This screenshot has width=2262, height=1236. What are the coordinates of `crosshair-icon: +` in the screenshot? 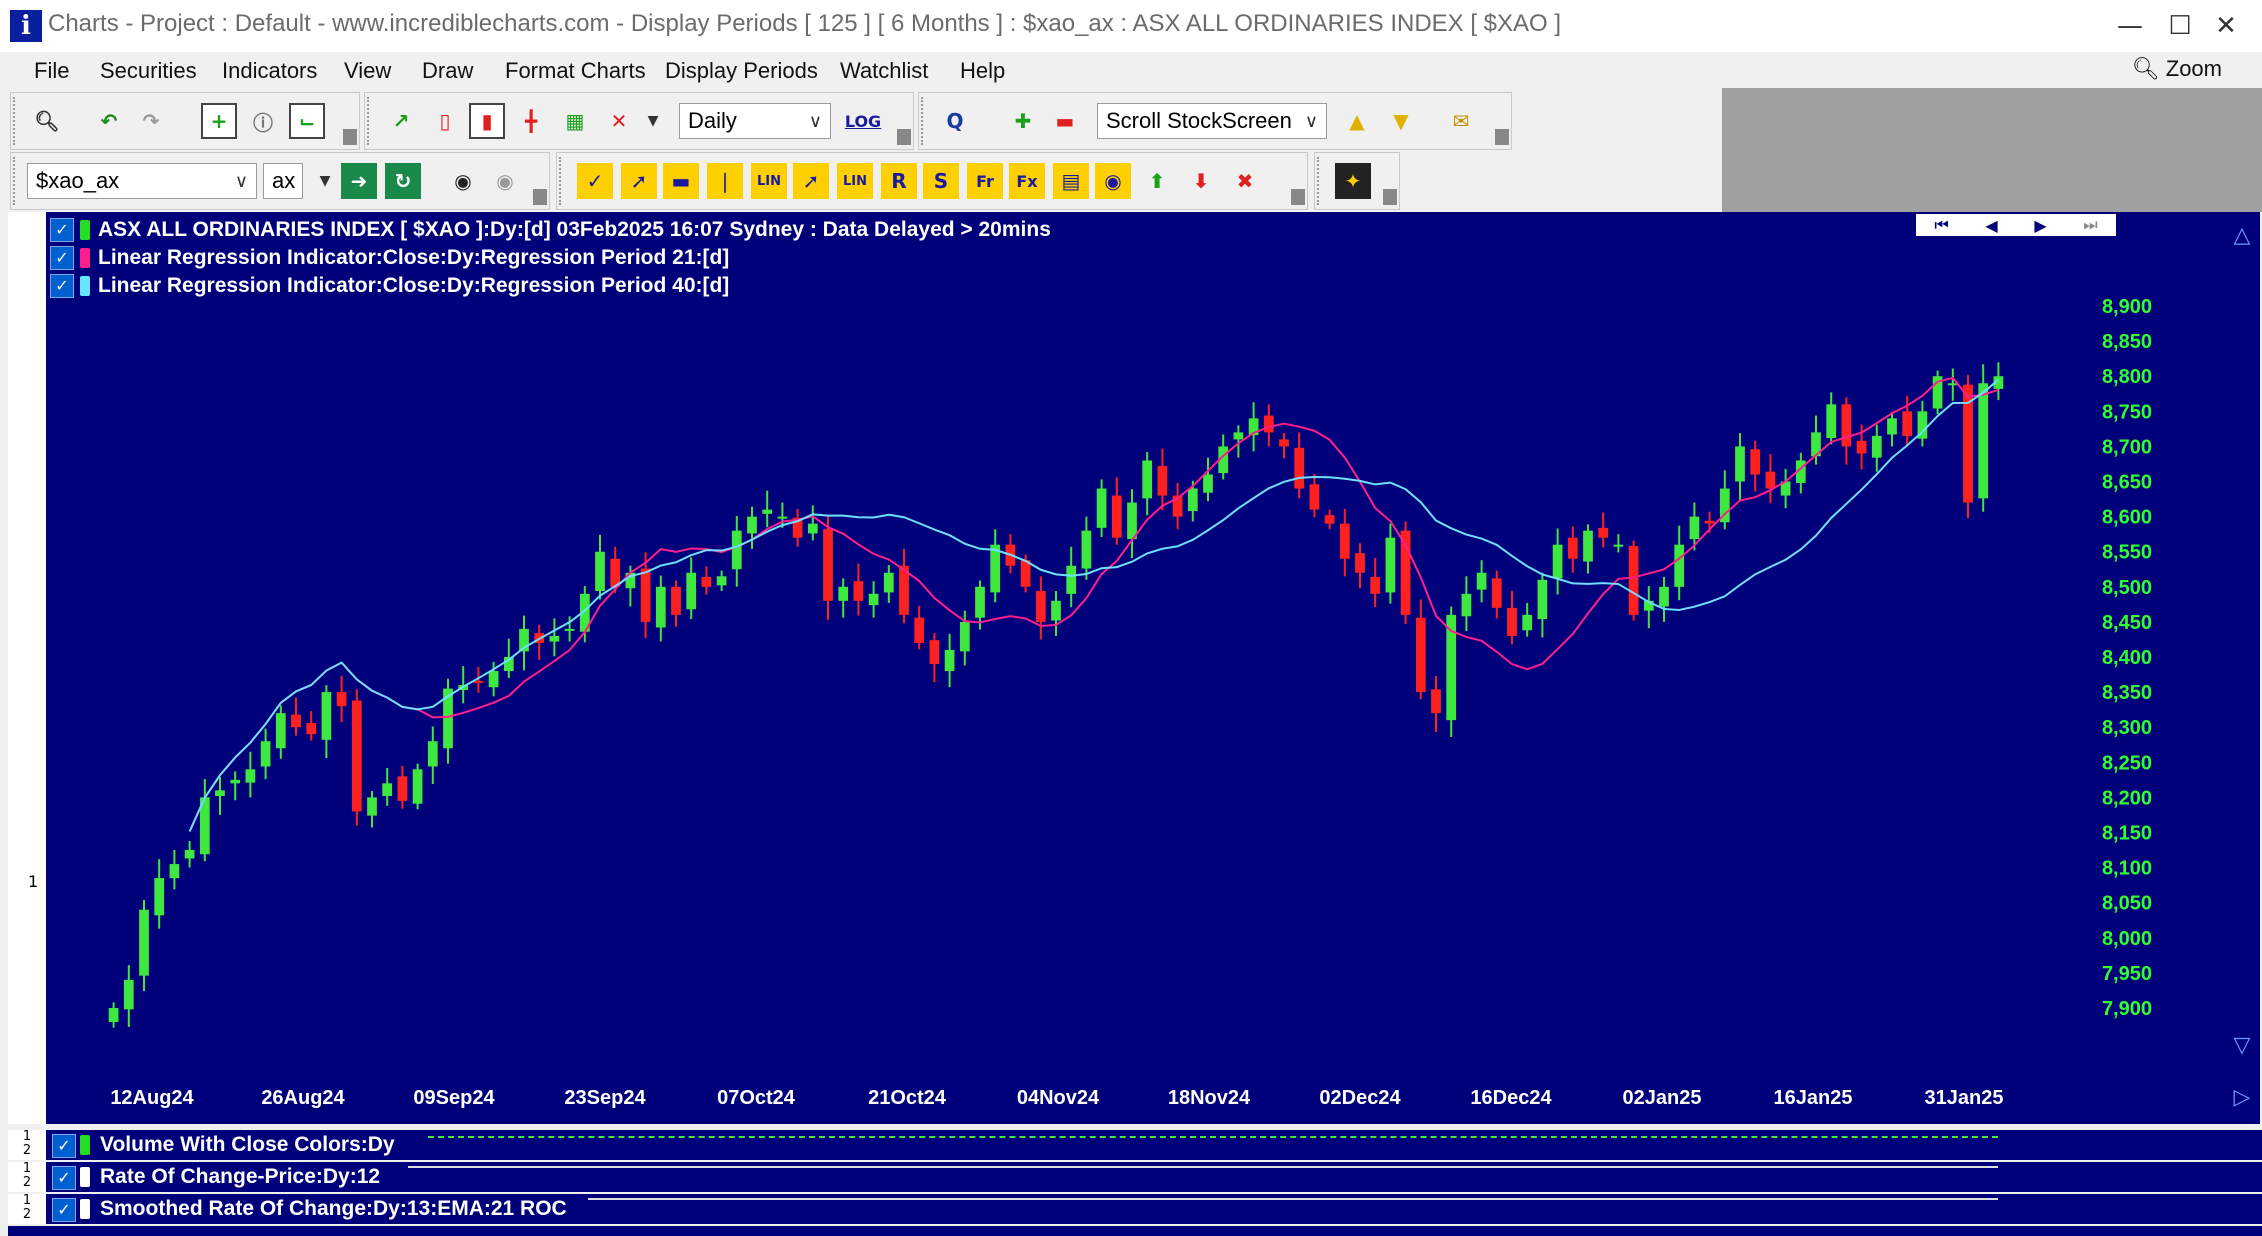 It's located at (219, 121).